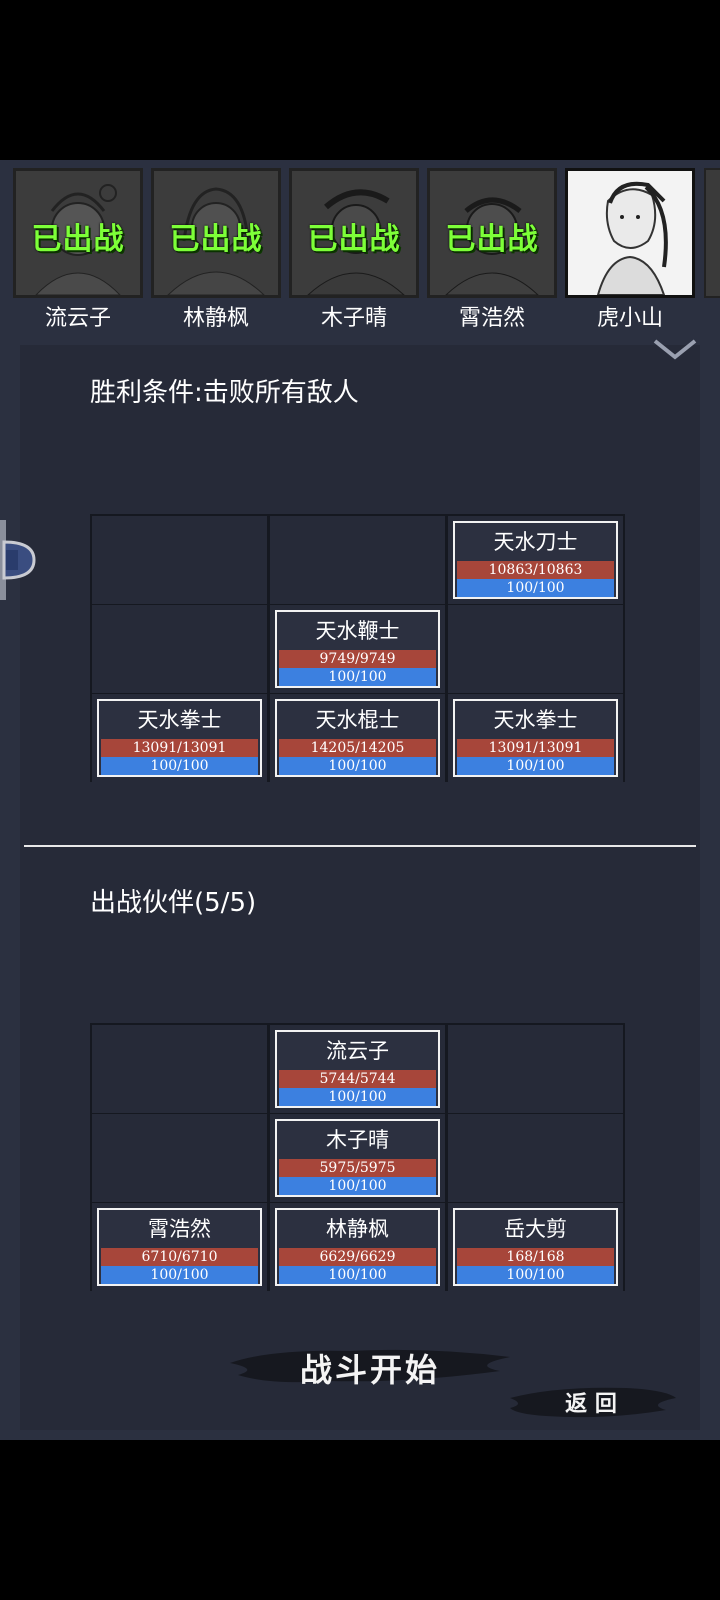  I want to click on unit-name: 岳大剪, so click(535, 1229).